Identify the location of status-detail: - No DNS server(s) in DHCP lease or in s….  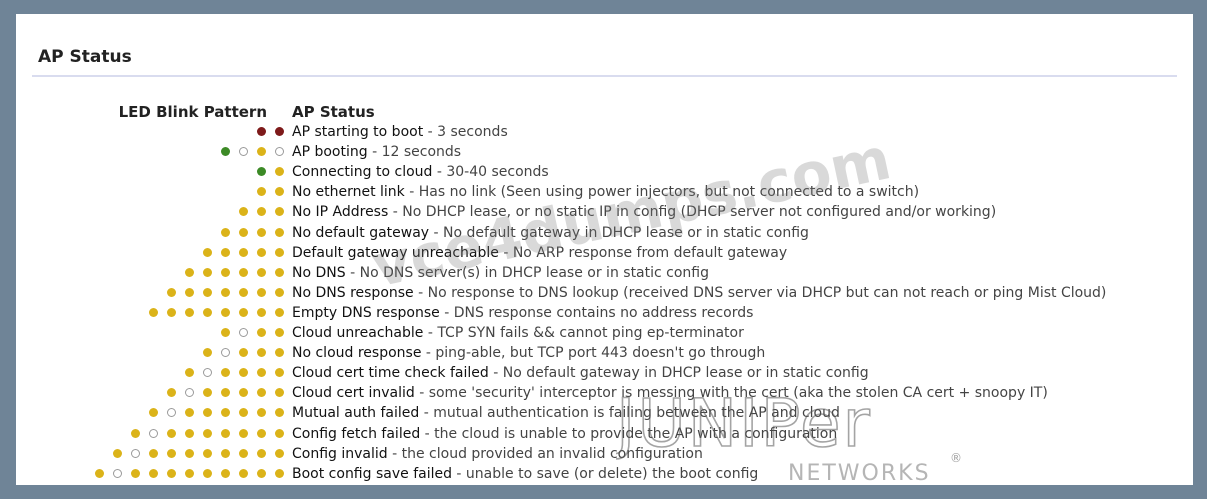
(527, 272).